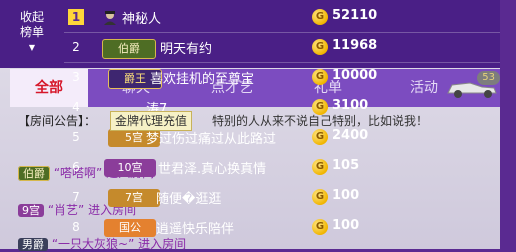 The width and height of the screenshot is (516, 252). What do you see at coordinates (31, 32) in the screenshot?
I see `rank-label-line2: 榜单` at bounding box center [31, 32].